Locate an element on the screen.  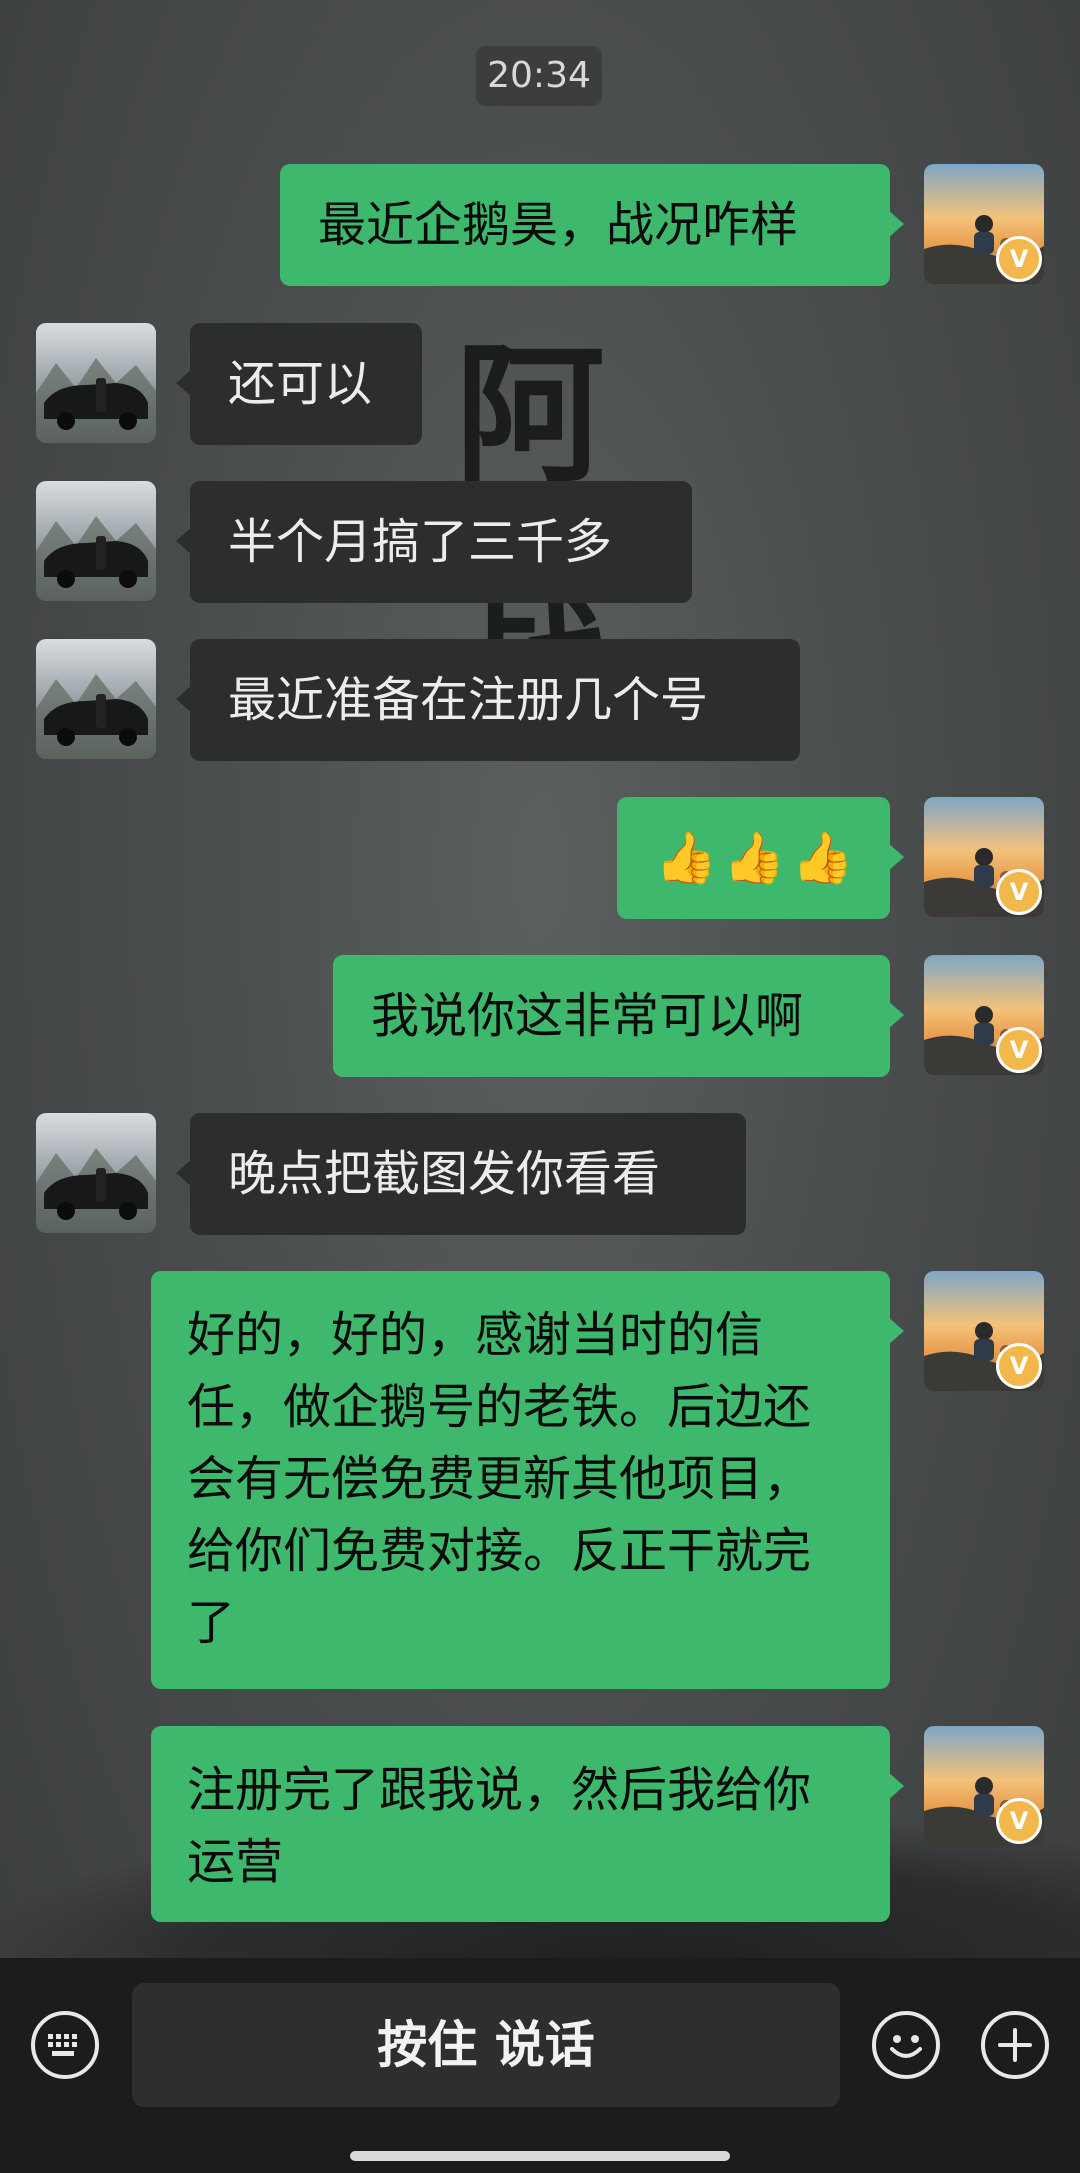
plus-icon is located at coordinates (1015, 2045).